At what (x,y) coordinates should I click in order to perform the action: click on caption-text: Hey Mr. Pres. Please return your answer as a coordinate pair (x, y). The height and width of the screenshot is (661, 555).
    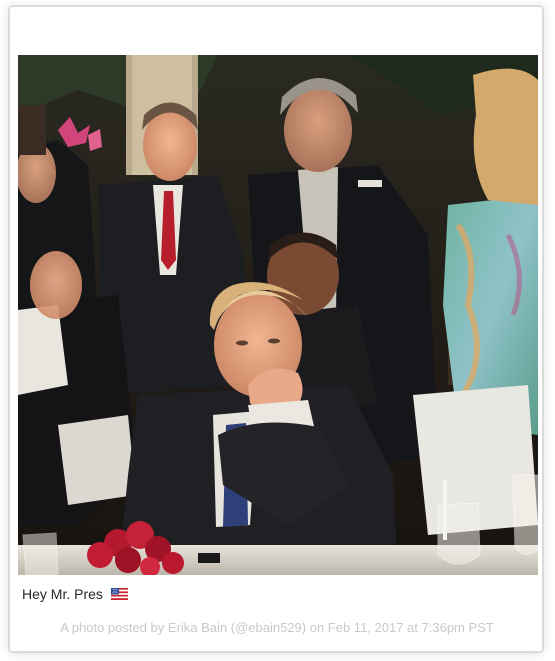
    Looking at the image, I should click on (62, 594).